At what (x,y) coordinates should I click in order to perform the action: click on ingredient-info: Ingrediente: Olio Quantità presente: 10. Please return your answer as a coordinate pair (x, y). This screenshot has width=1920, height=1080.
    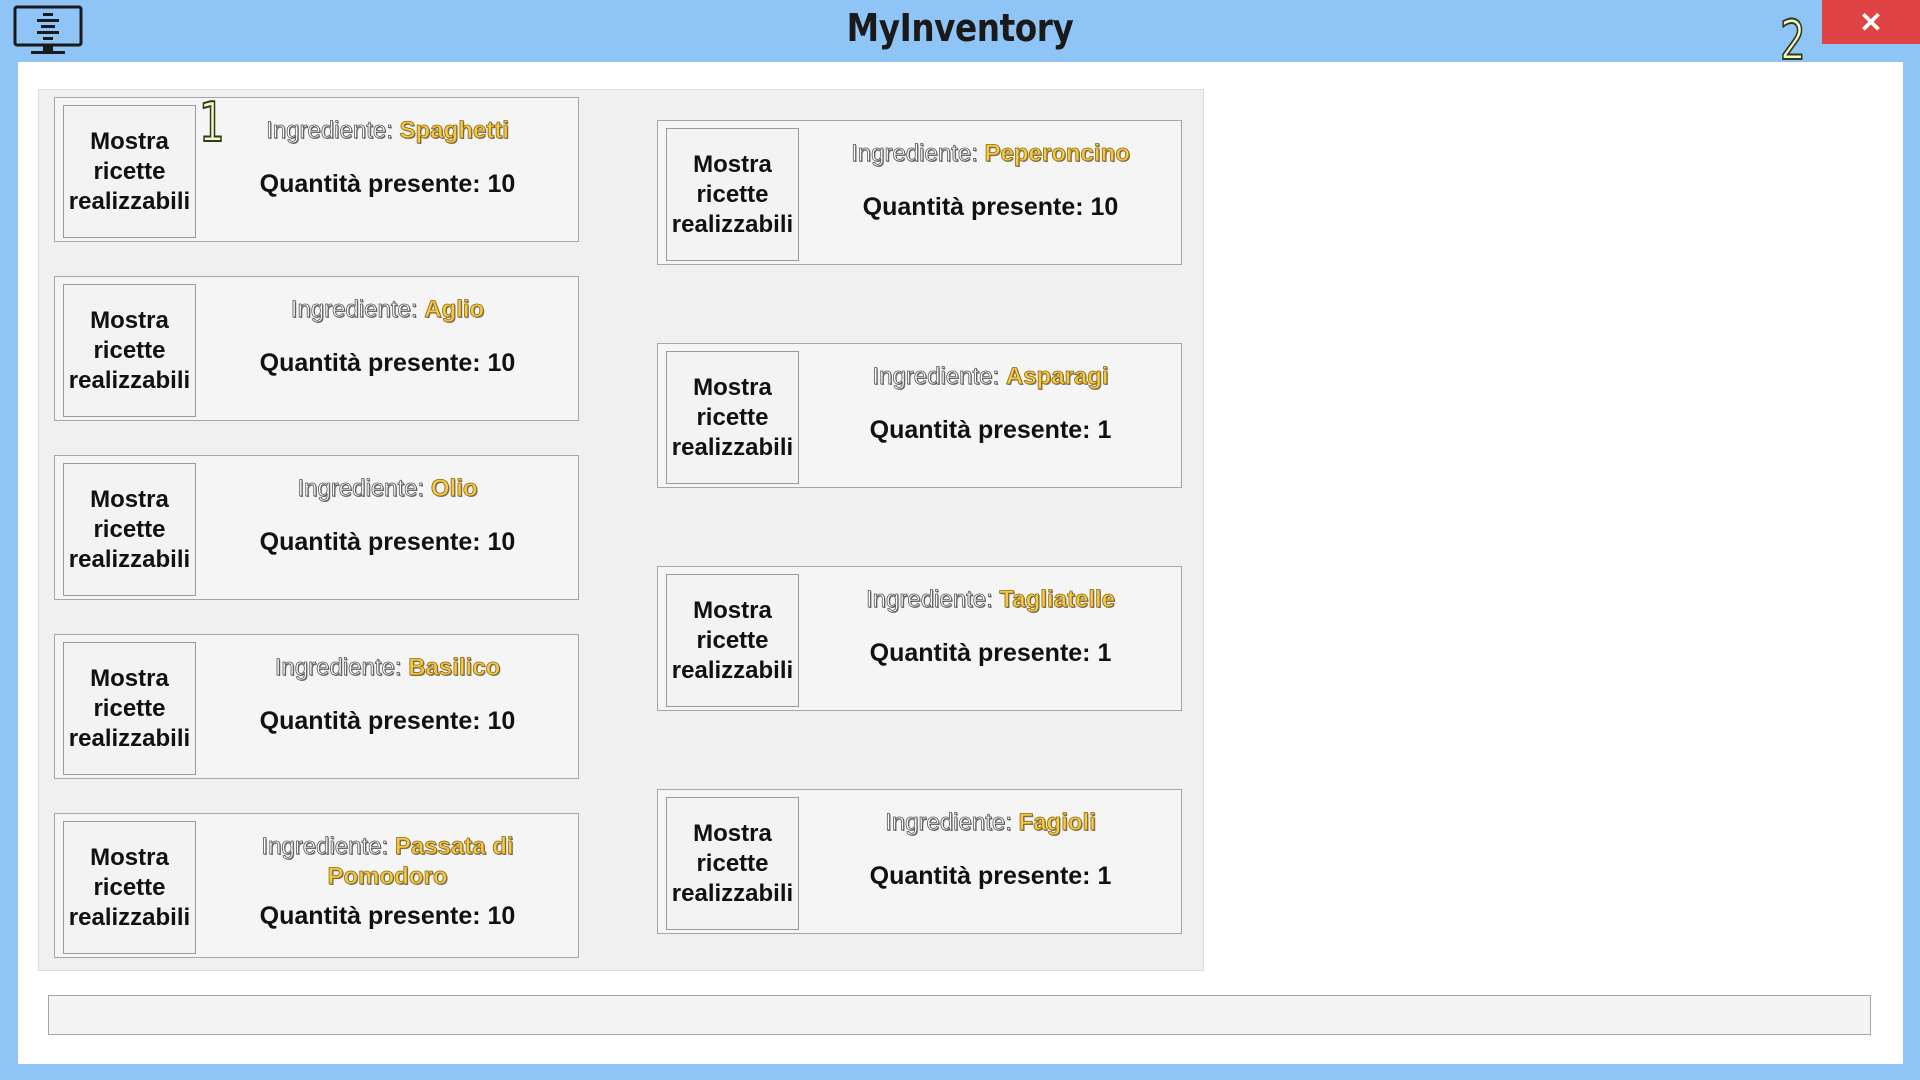
    Looking at the image, I should click on (387, 515).